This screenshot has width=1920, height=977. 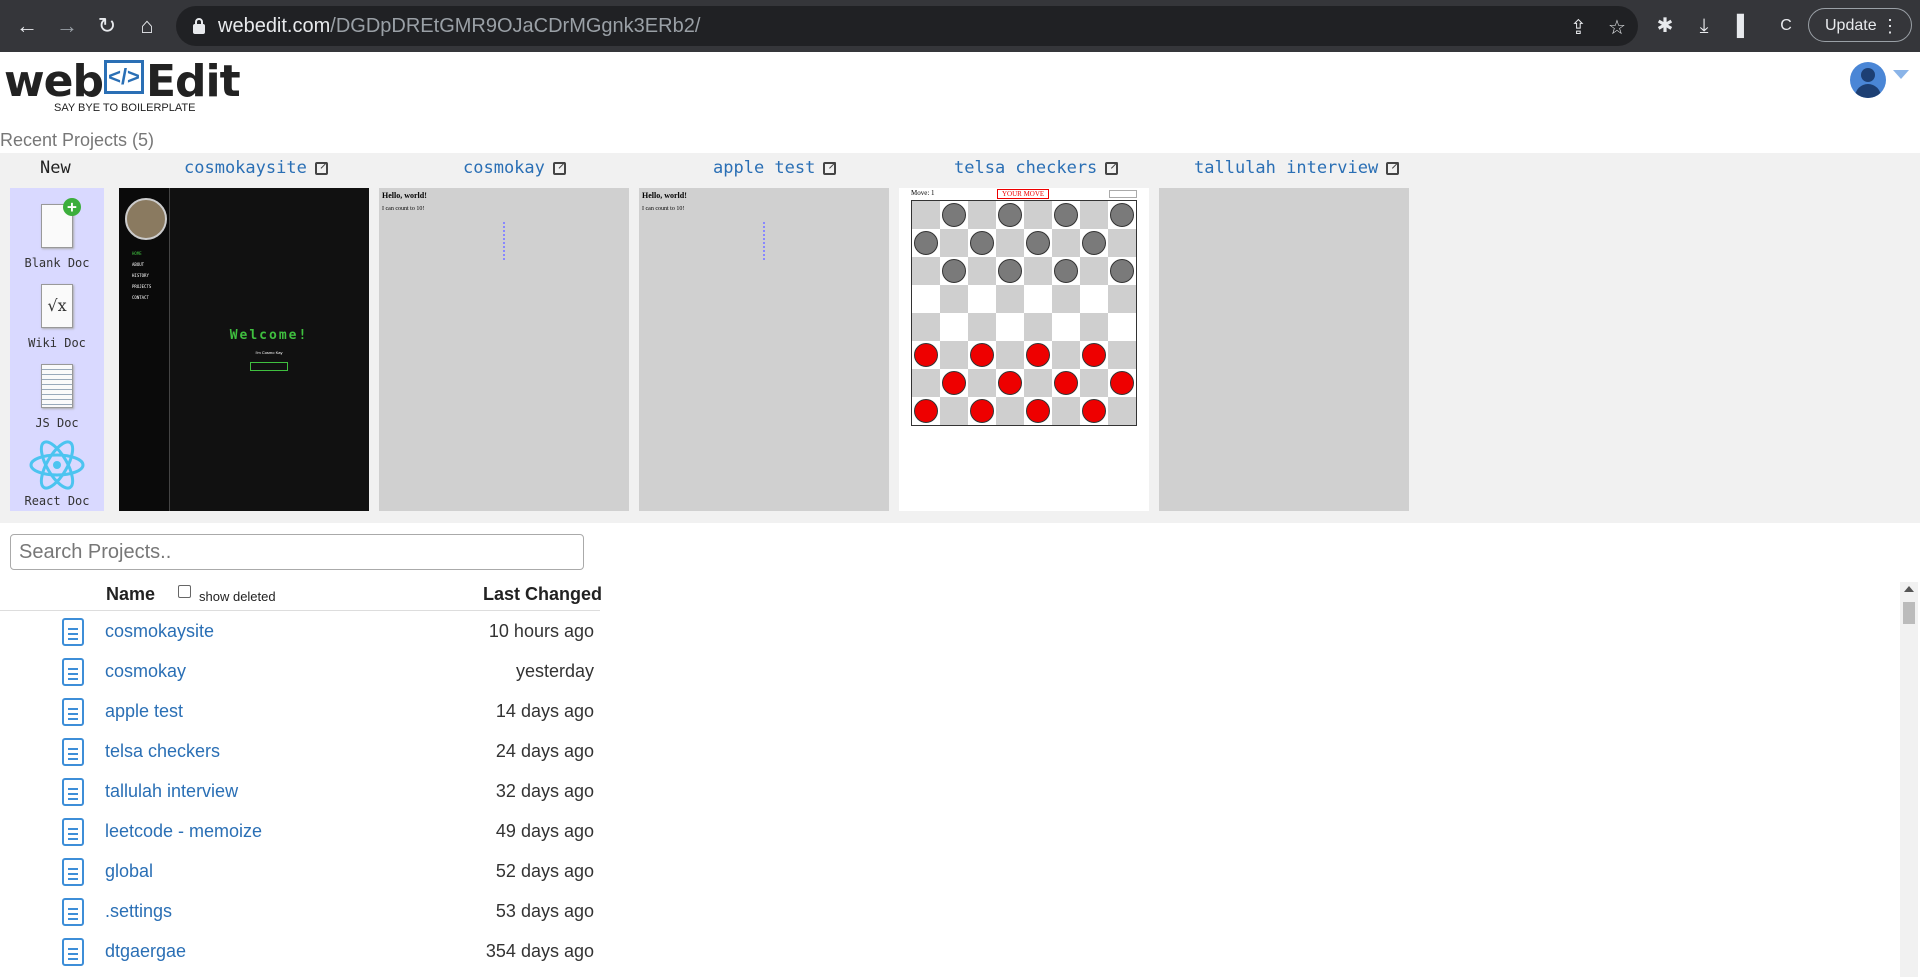 I want to click on project-name-link: dtgaergae, so click(x=145, y=951).